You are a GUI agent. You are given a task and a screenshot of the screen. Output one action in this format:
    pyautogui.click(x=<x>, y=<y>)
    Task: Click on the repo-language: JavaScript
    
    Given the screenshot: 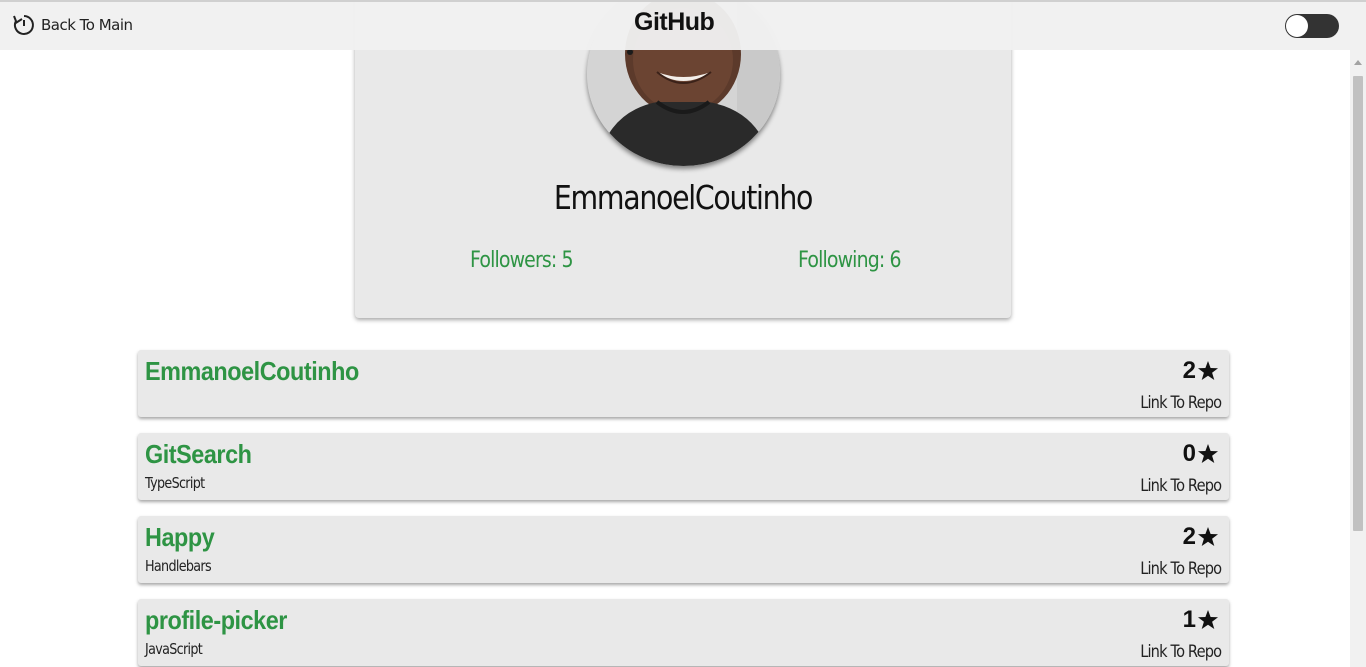 What is the action you would take?
    pyautogui.click(x=174, y=649)
    